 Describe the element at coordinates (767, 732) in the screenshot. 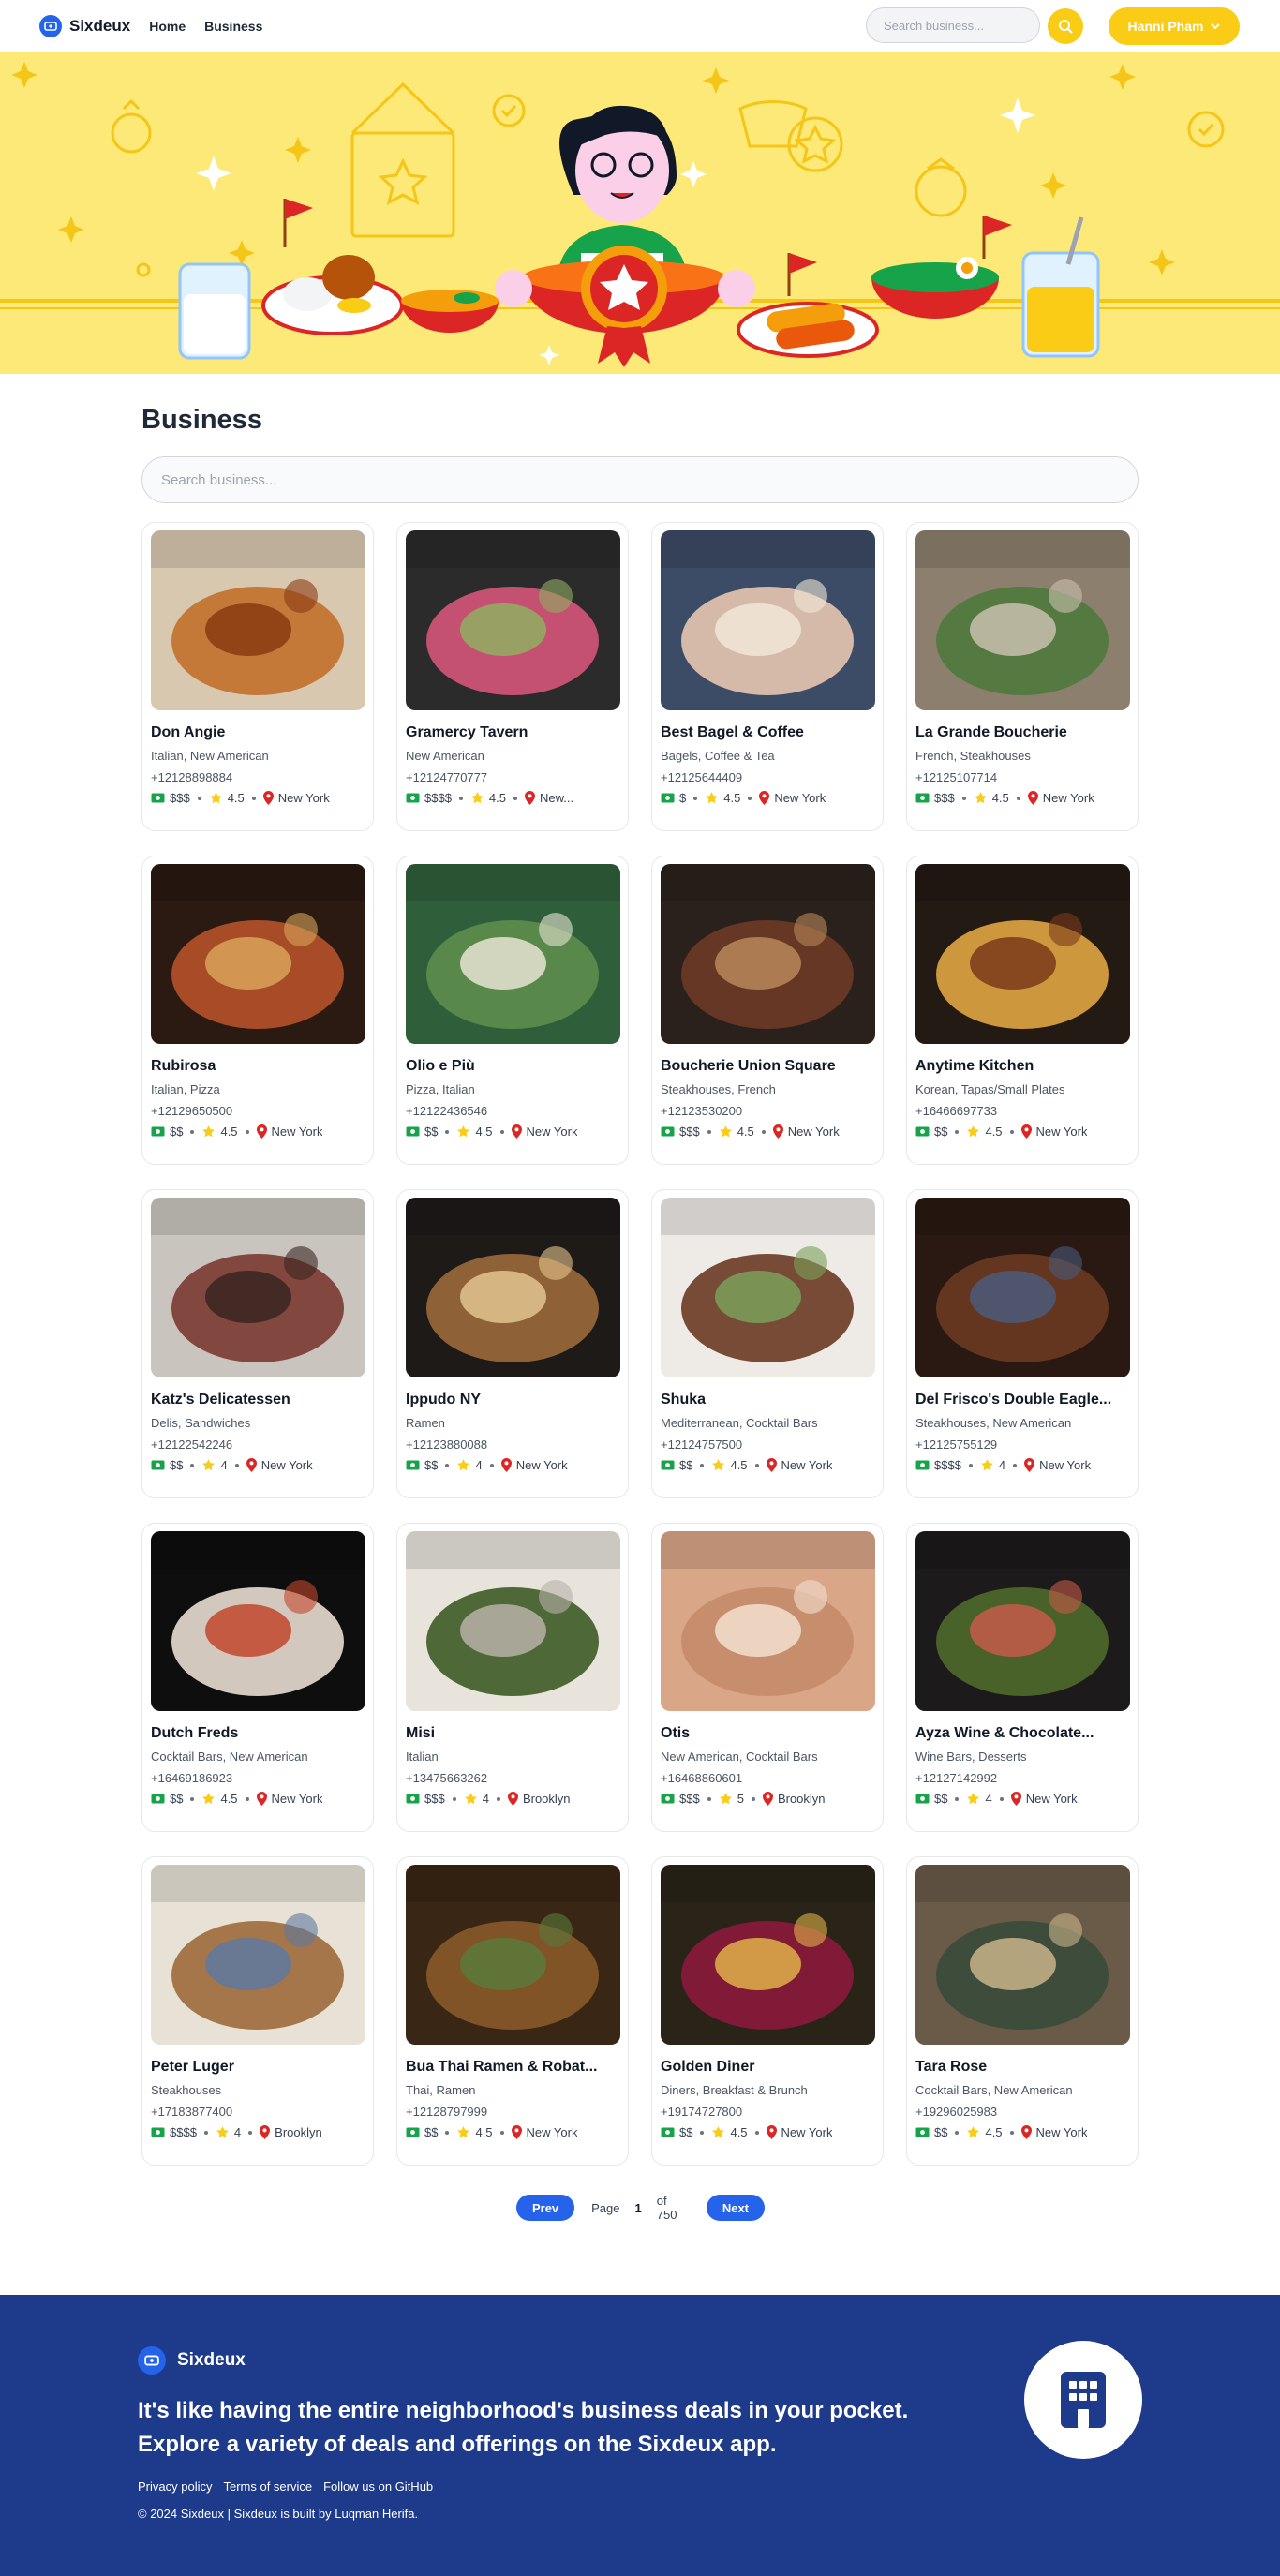

I see `business-name: Best Bagel & Coffee` at that location.